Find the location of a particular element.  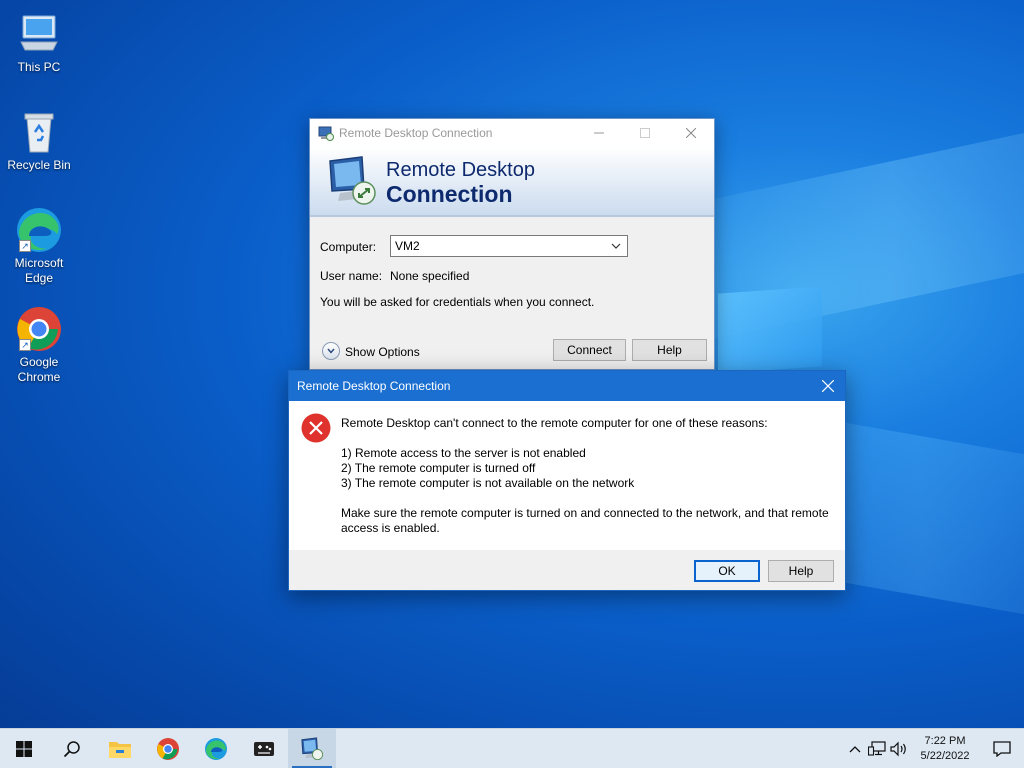

maximize-icon is located at coordinates (645, 133).